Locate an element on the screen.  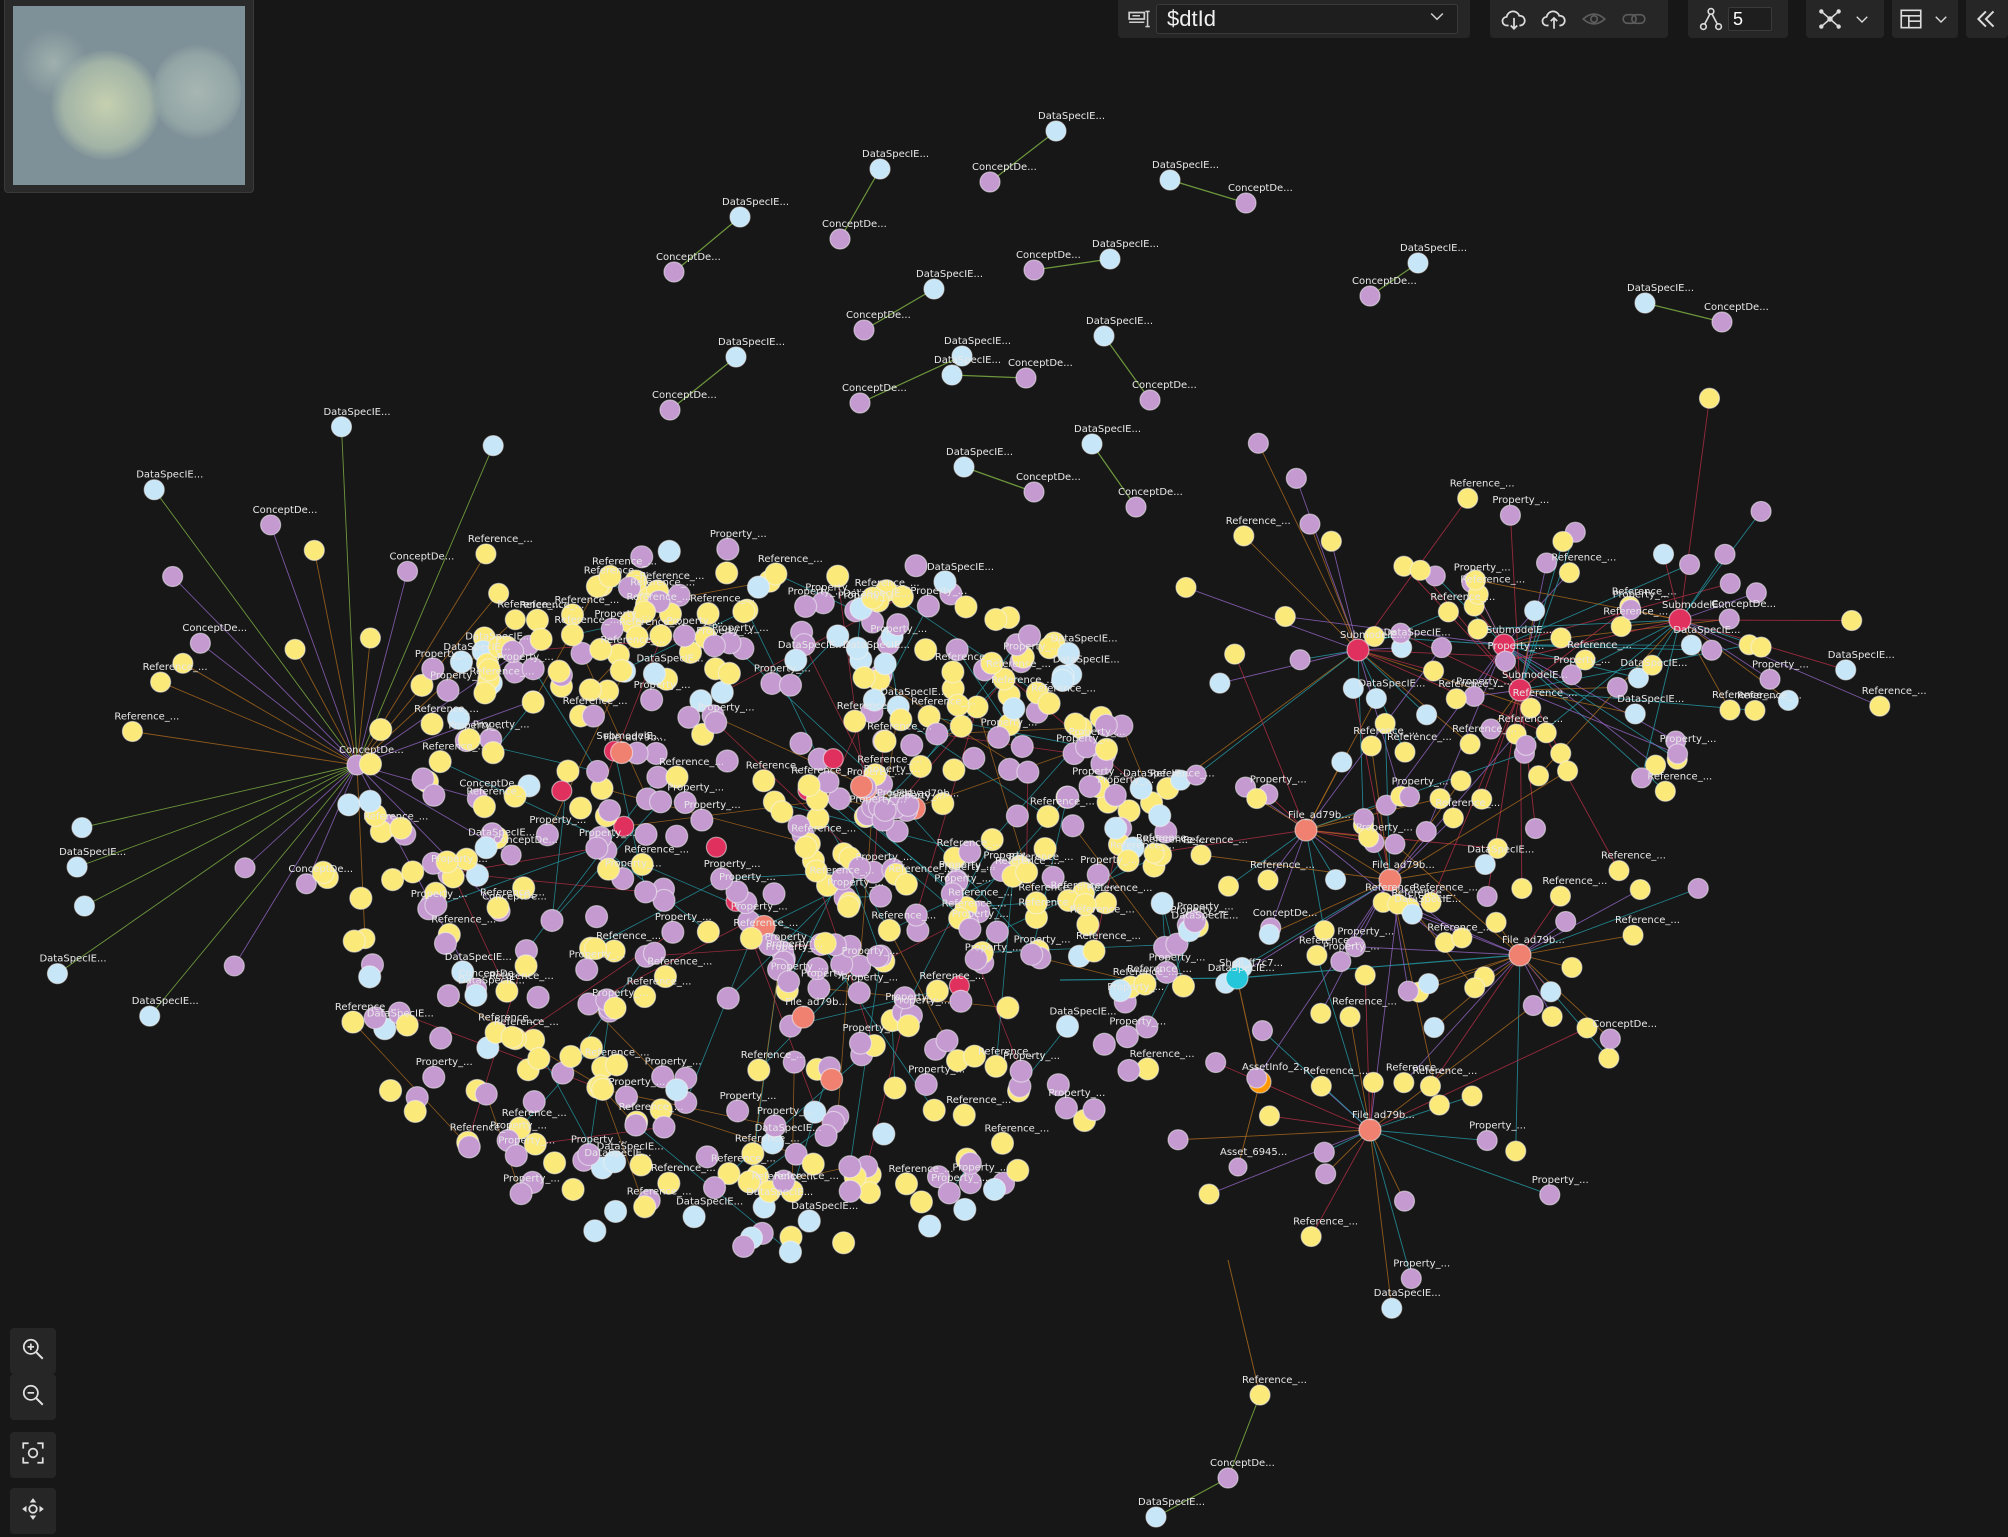
graph-minimap is located at coordinates (129, 96).